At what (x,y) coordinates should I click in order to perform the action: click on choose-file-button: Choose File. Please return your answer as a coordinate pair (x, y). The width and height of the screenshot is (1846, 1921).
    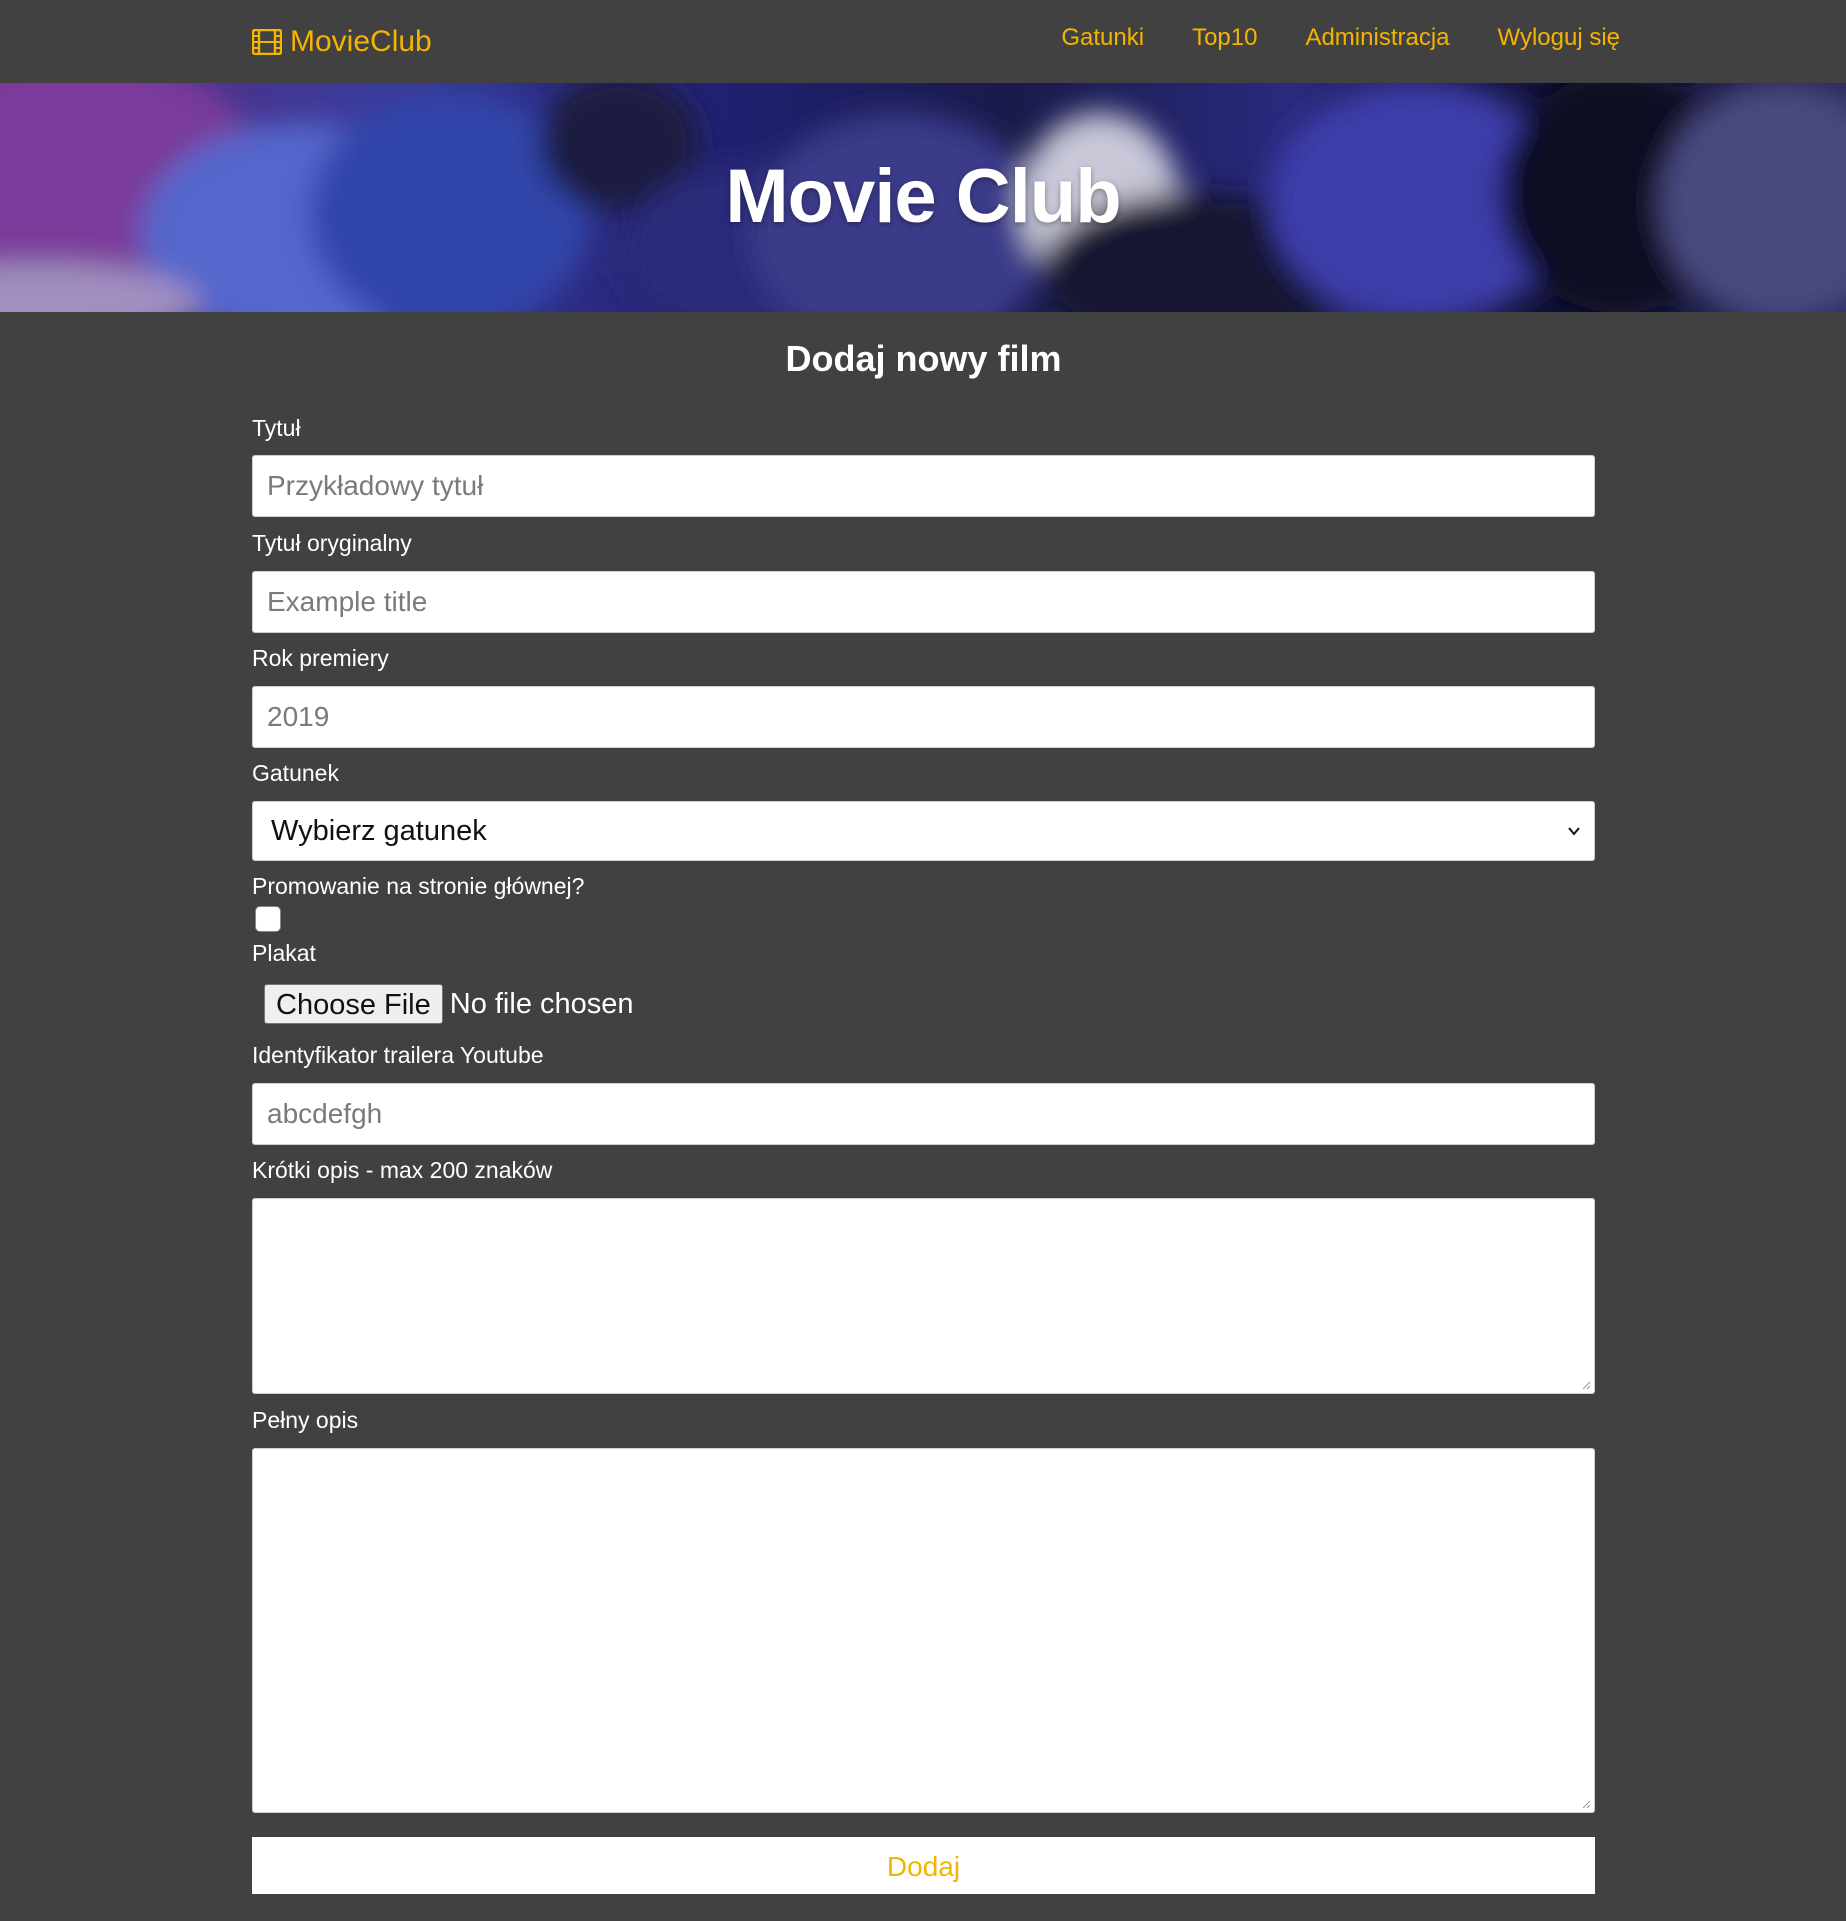
    Looking at the image, I should click on (353, 1004).